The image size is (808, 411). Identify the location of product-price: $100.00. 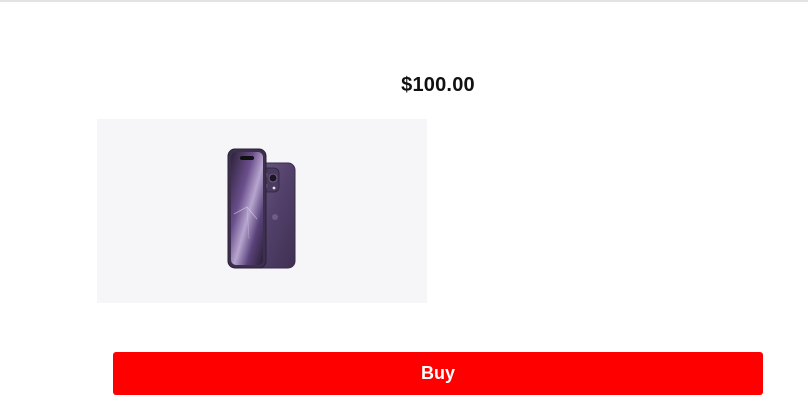
(438, 85).